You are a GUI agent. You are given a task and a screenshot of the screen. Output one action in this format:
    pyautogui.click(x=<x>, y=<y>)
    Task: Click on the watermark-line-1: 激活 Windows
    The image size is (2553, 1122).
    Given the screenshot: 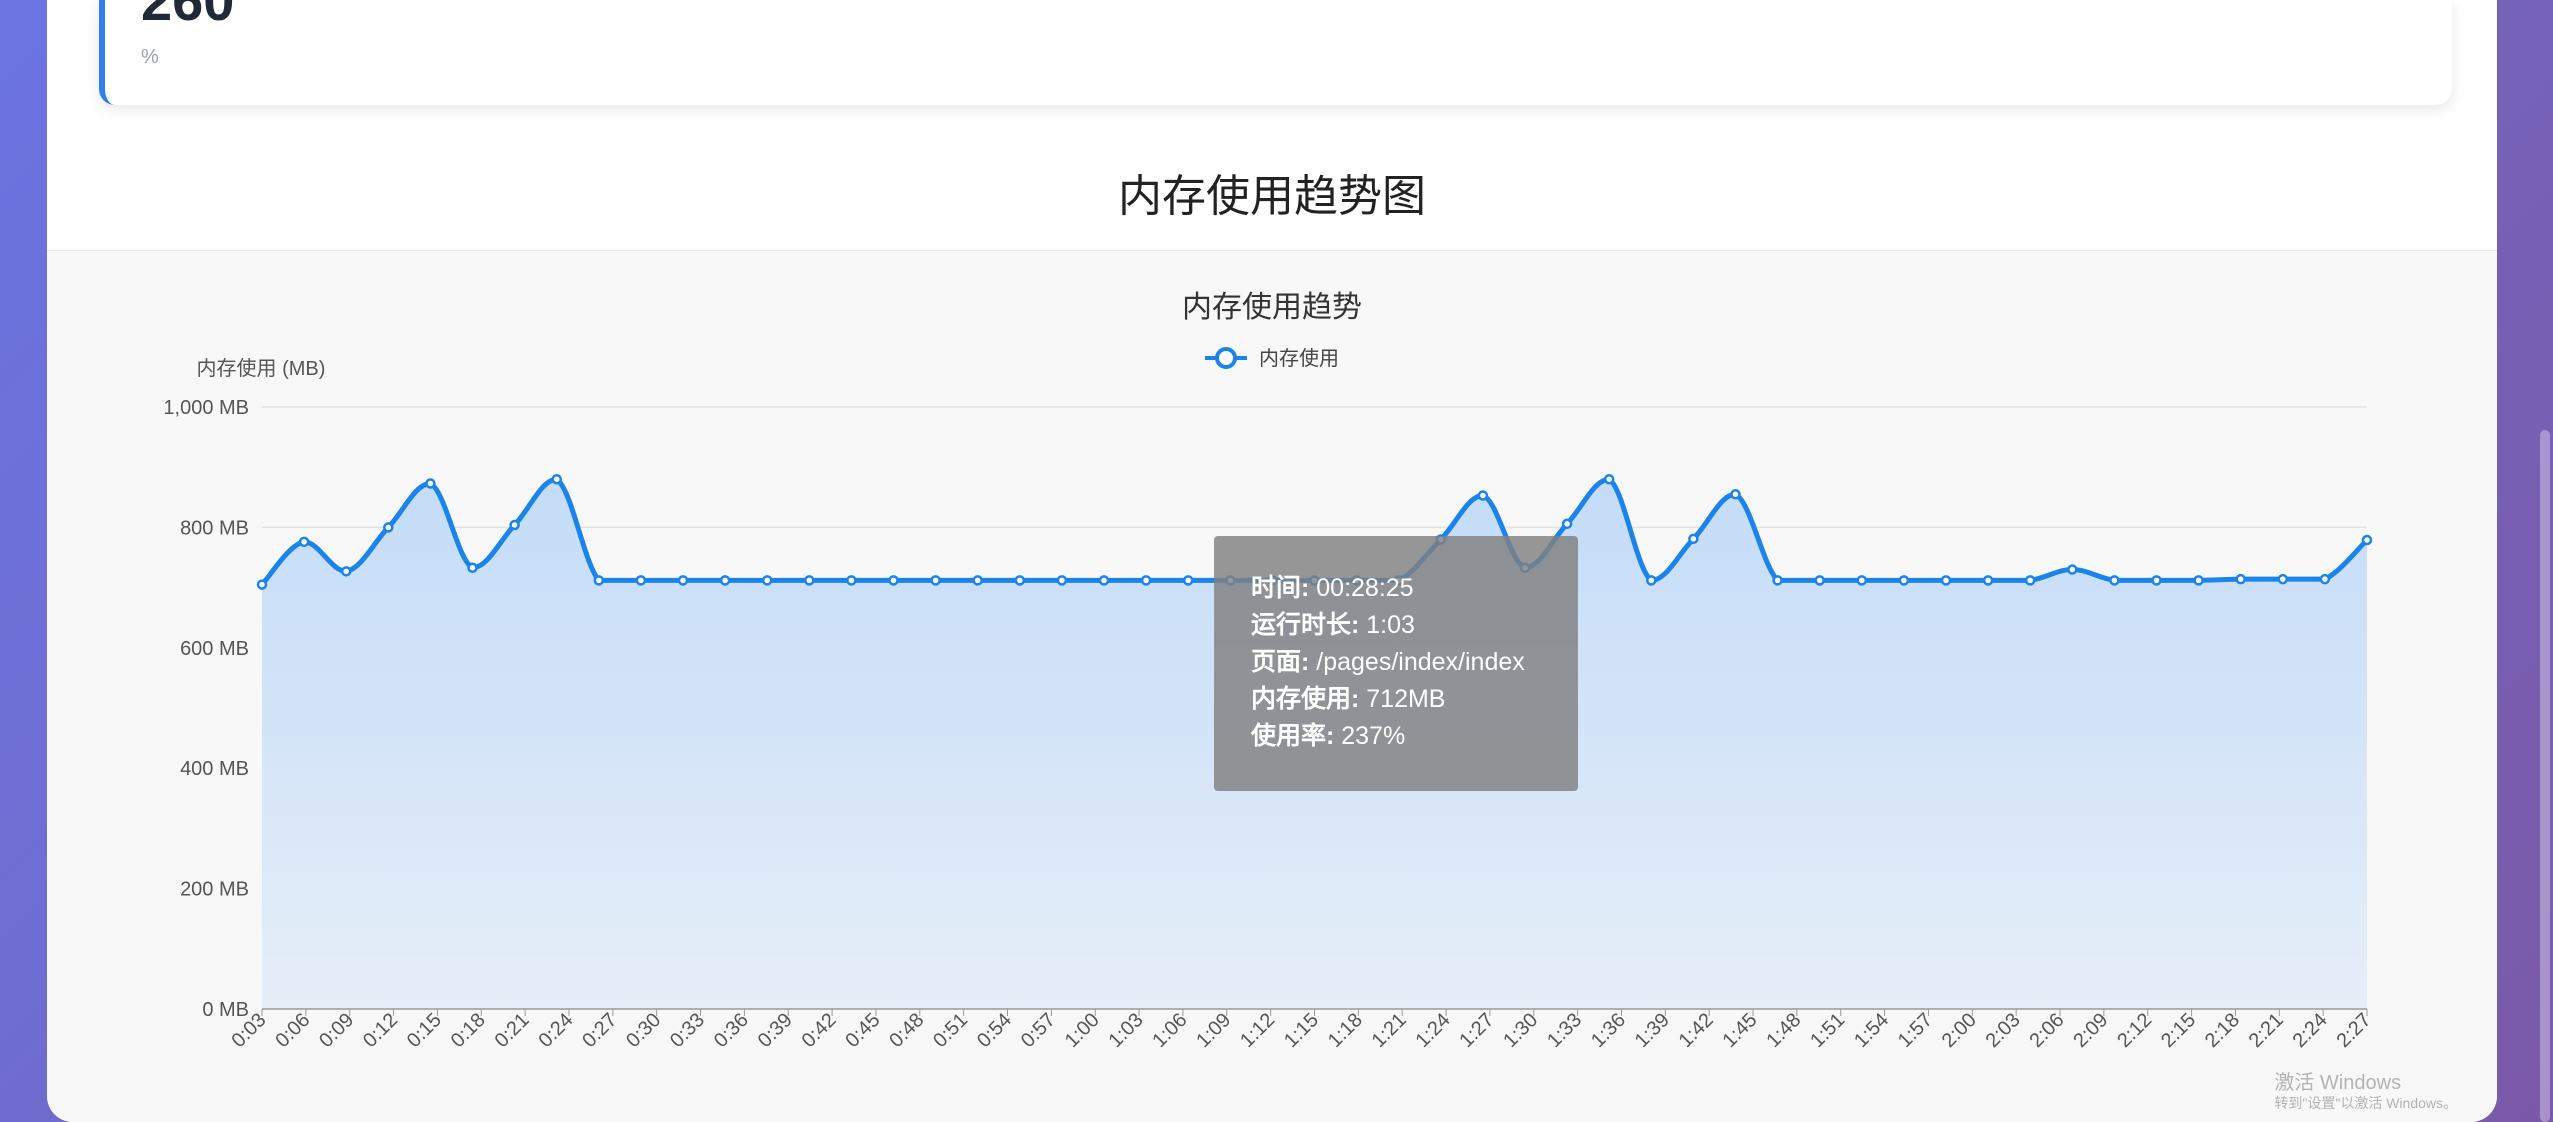 What is the action you would take?
    pyautogui.click(x=2338, y=1083)
    